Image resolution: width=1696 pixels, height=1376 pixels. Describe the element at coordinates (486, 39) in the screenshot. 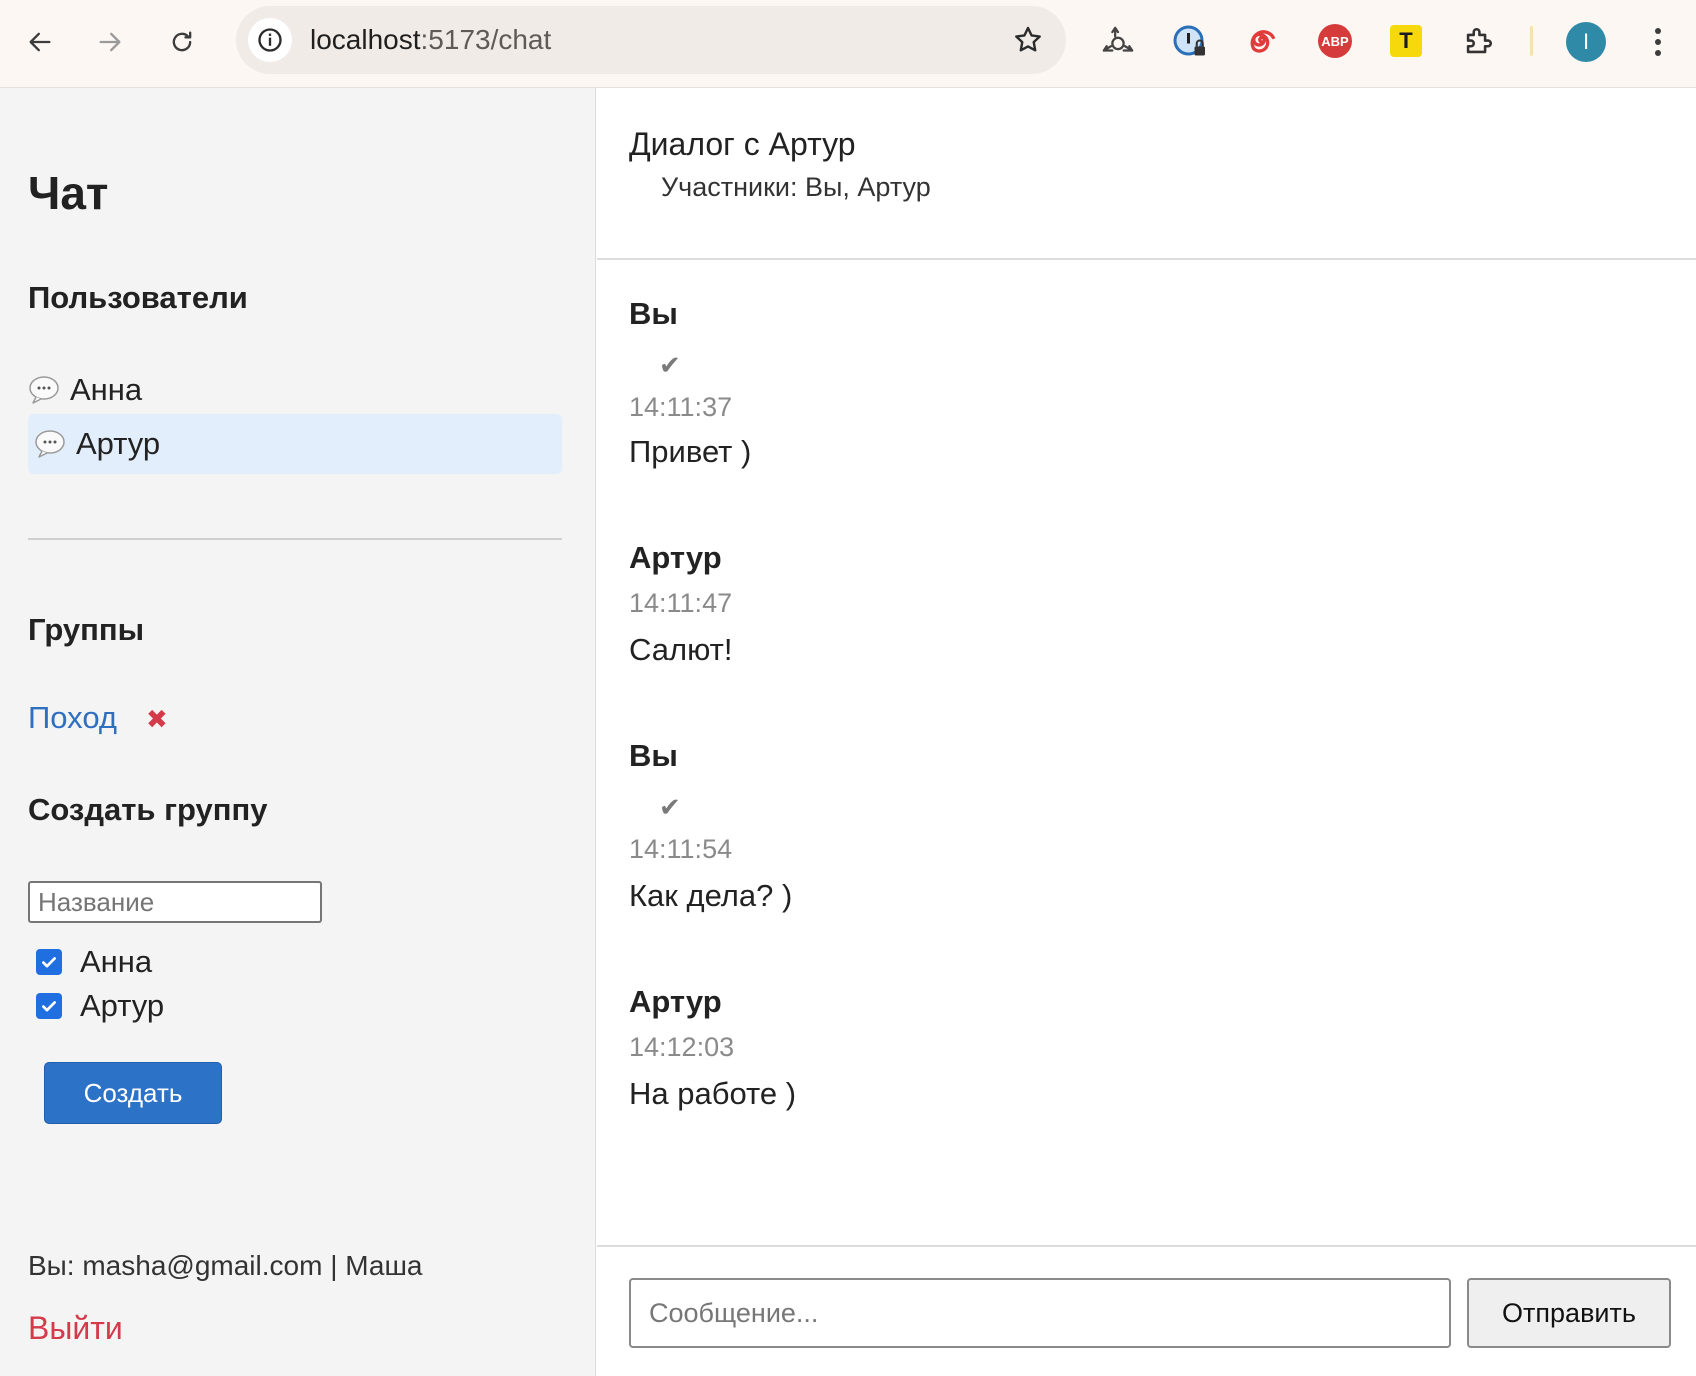

I see `url-path: :5173/chat` at that location.